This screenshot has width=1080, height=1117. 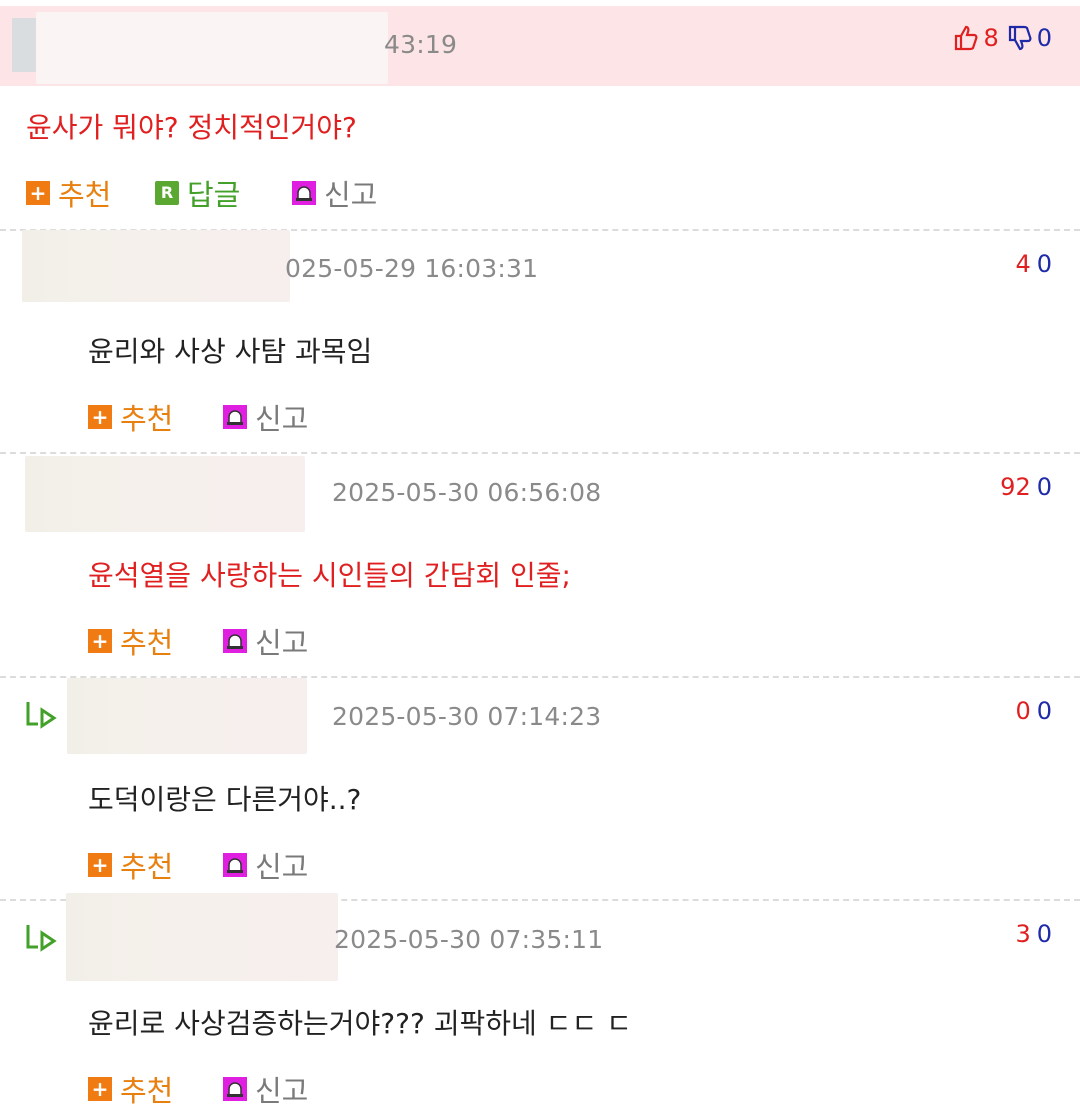 I want to click on comment-votes: 92 0, so click(x=1026, y=487).